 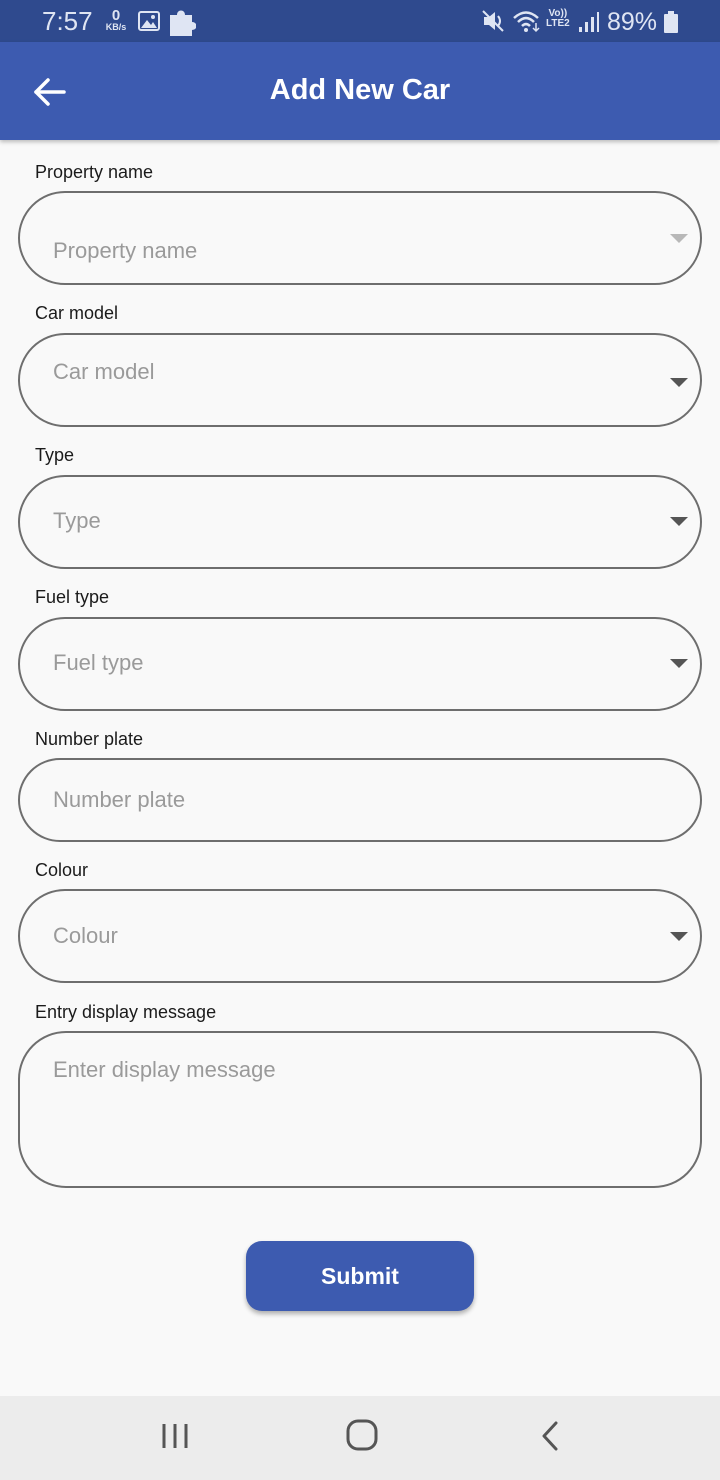 I want to click on net-speed: 0 KB/s, so click(x=116, y=20).